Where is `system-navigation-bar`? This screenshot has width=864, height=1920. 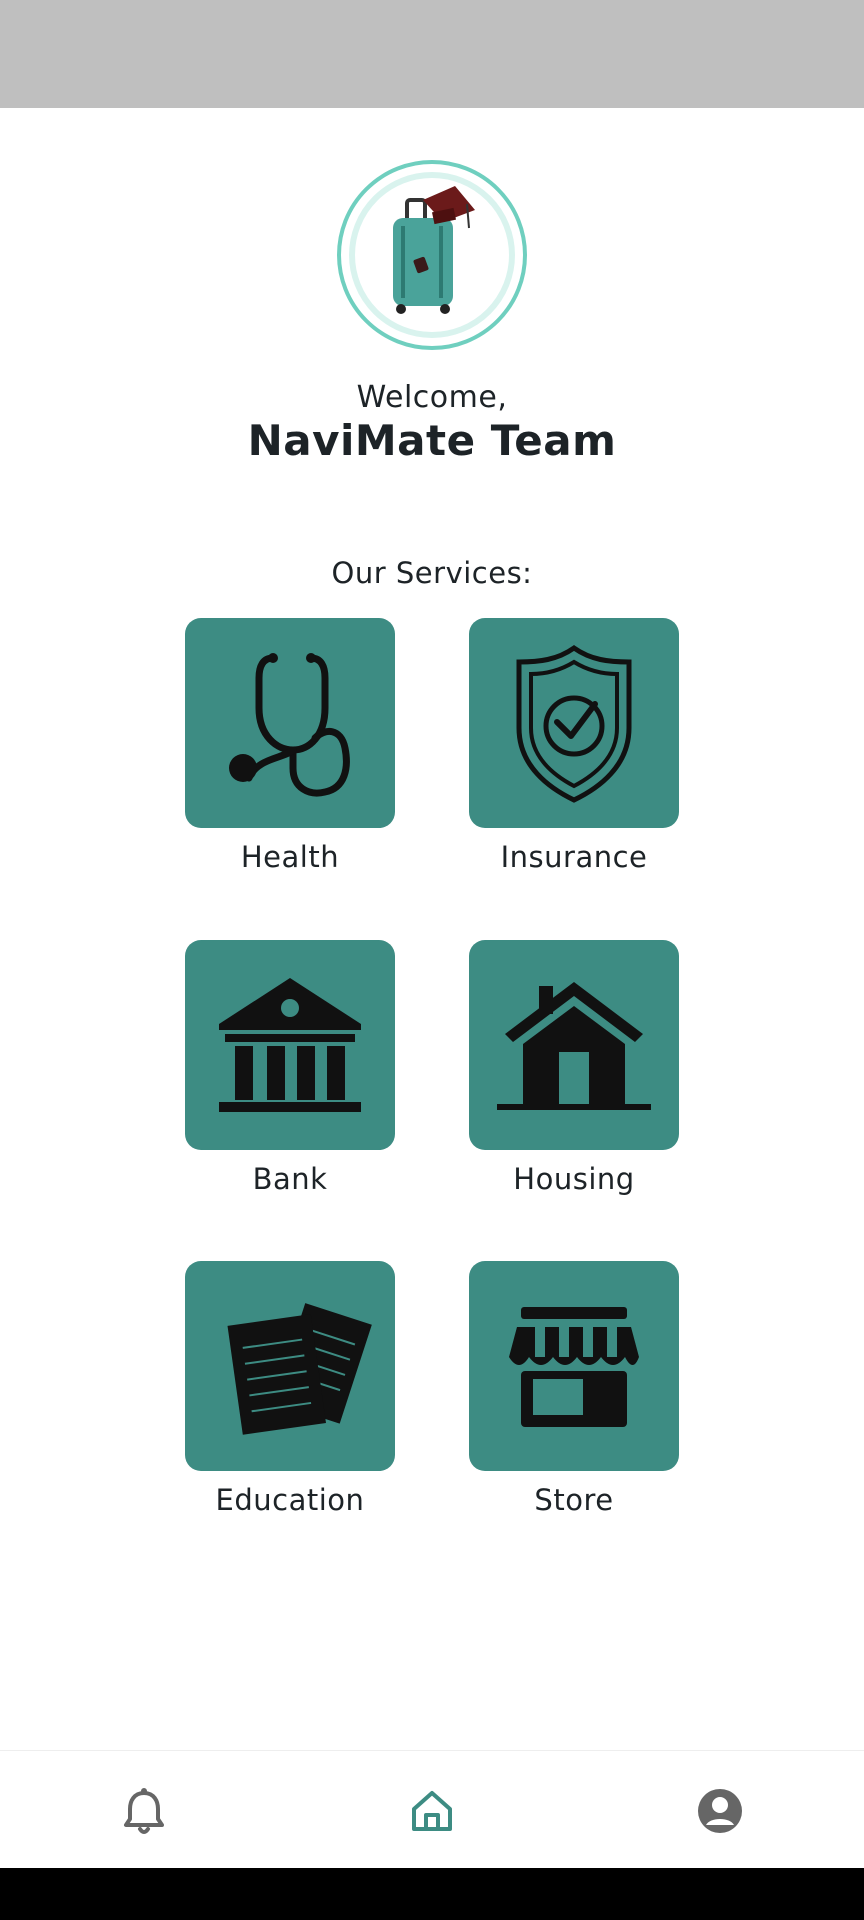 system-navigation-bar is located at coordinates (432, 1894).